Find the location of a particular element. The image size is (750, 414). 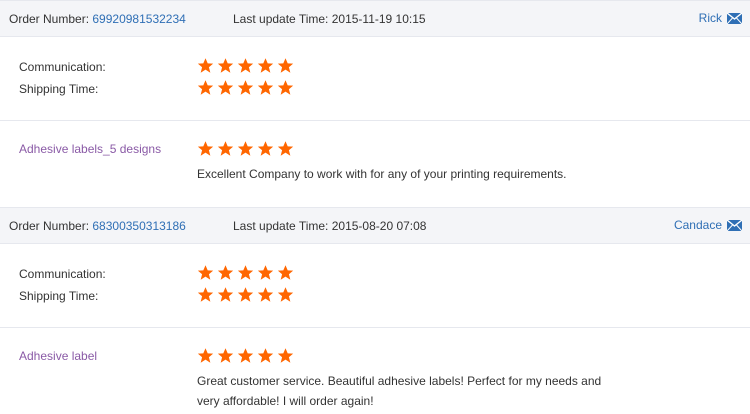

last-update: Last update Time: 2015-11-19 10:15 is located at coordinates (329, 19).